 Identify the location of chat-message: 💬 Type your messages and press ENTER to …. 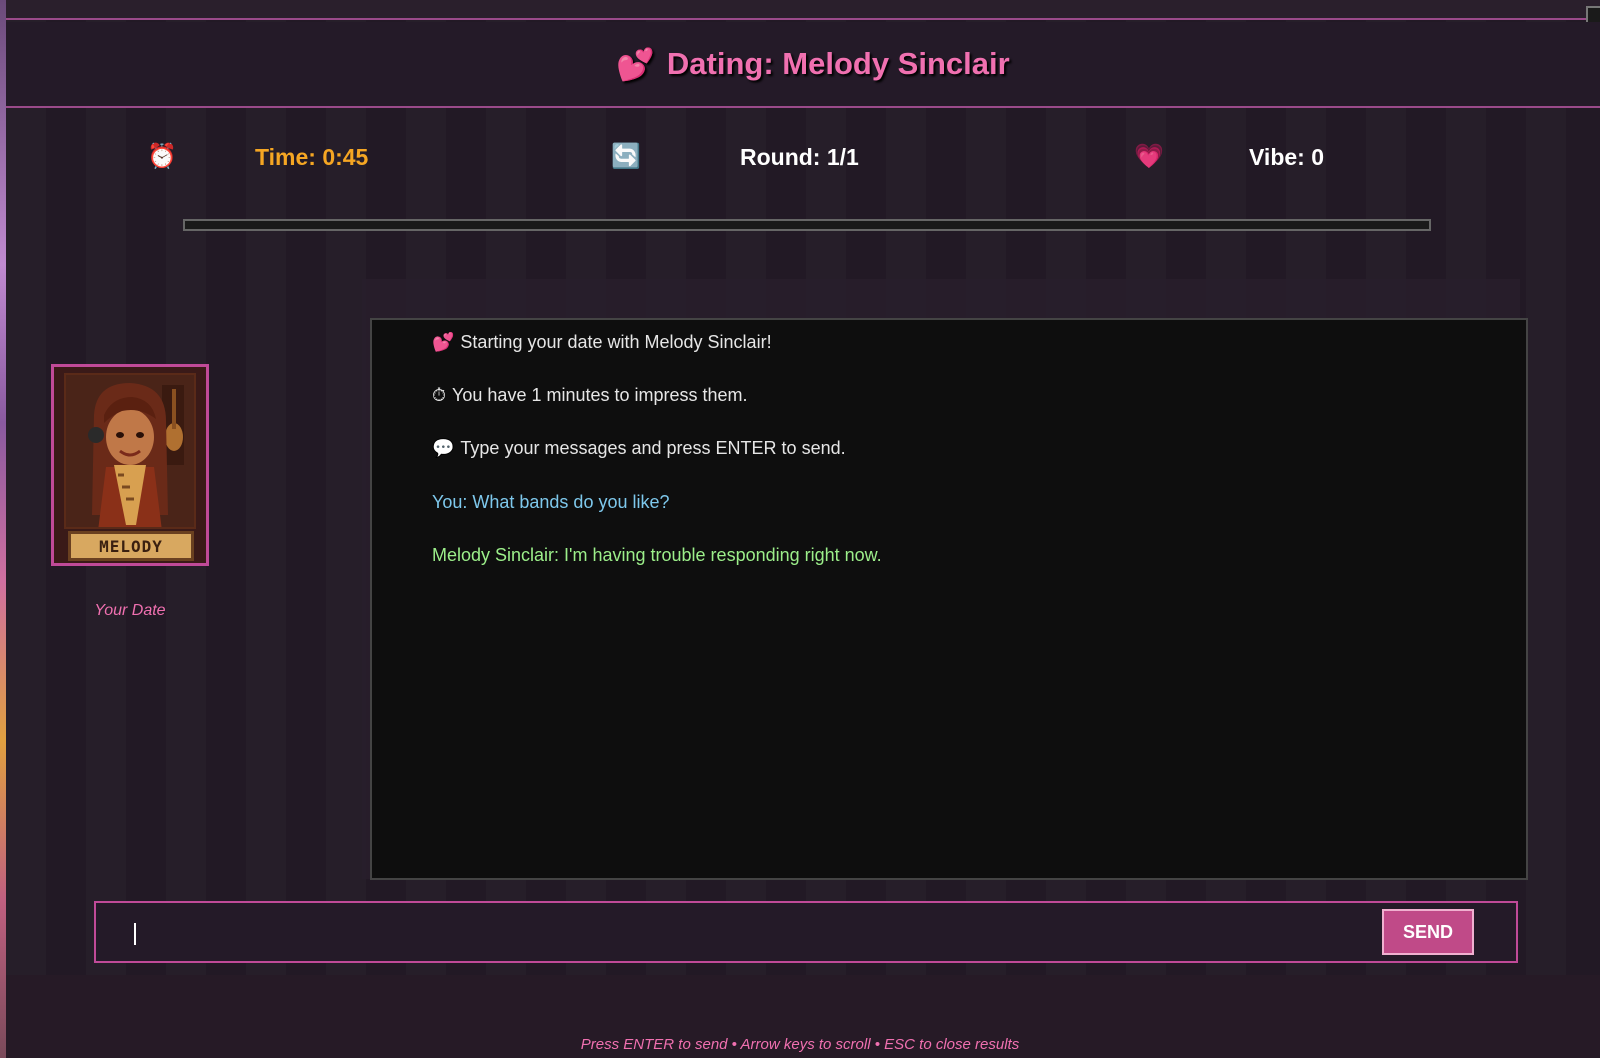
(639, 448).